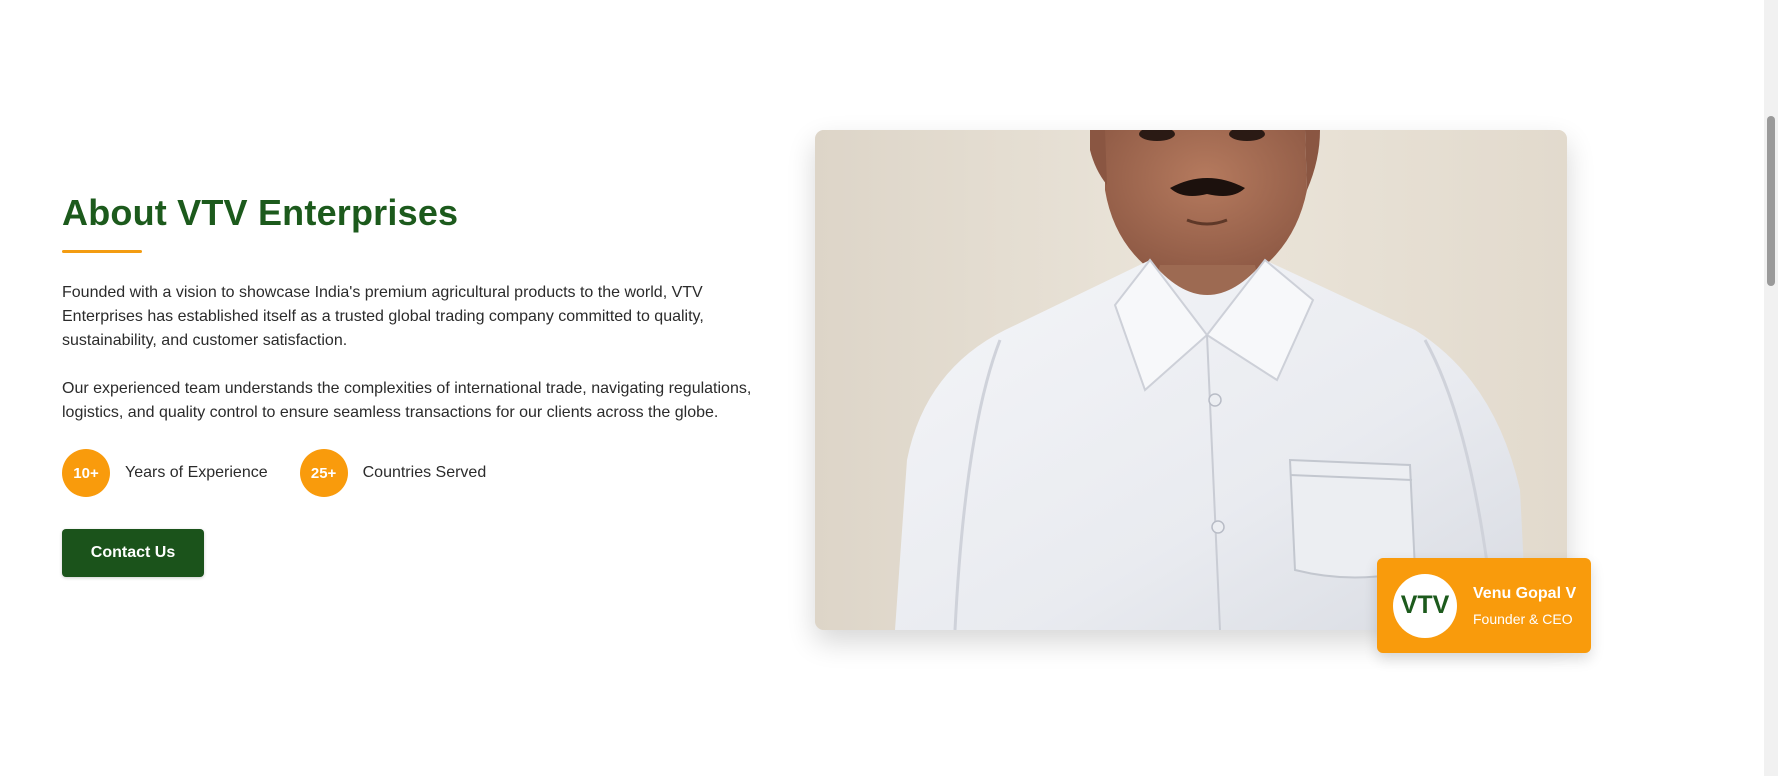 The image size is (1778, 776). I want to click on stat-label-countries: Countries Served, so click(424, 472).